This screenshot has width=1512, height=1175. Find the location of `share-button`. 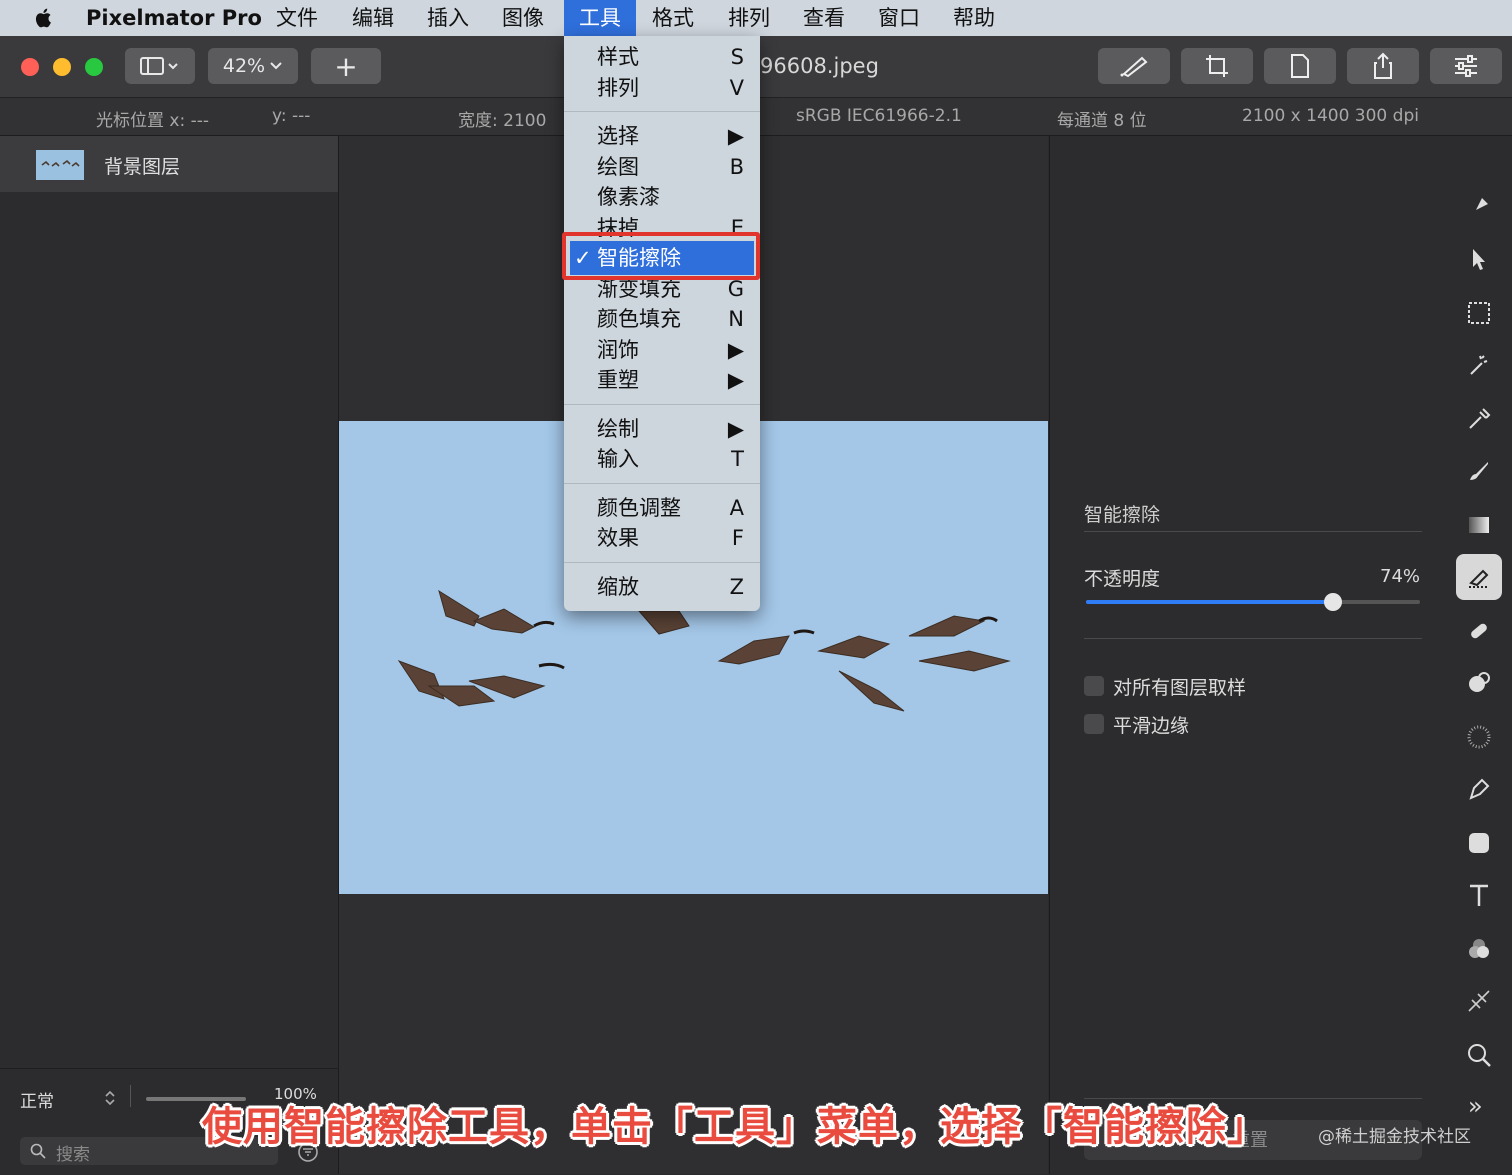

share-button is located at coordinates (1383, 66).